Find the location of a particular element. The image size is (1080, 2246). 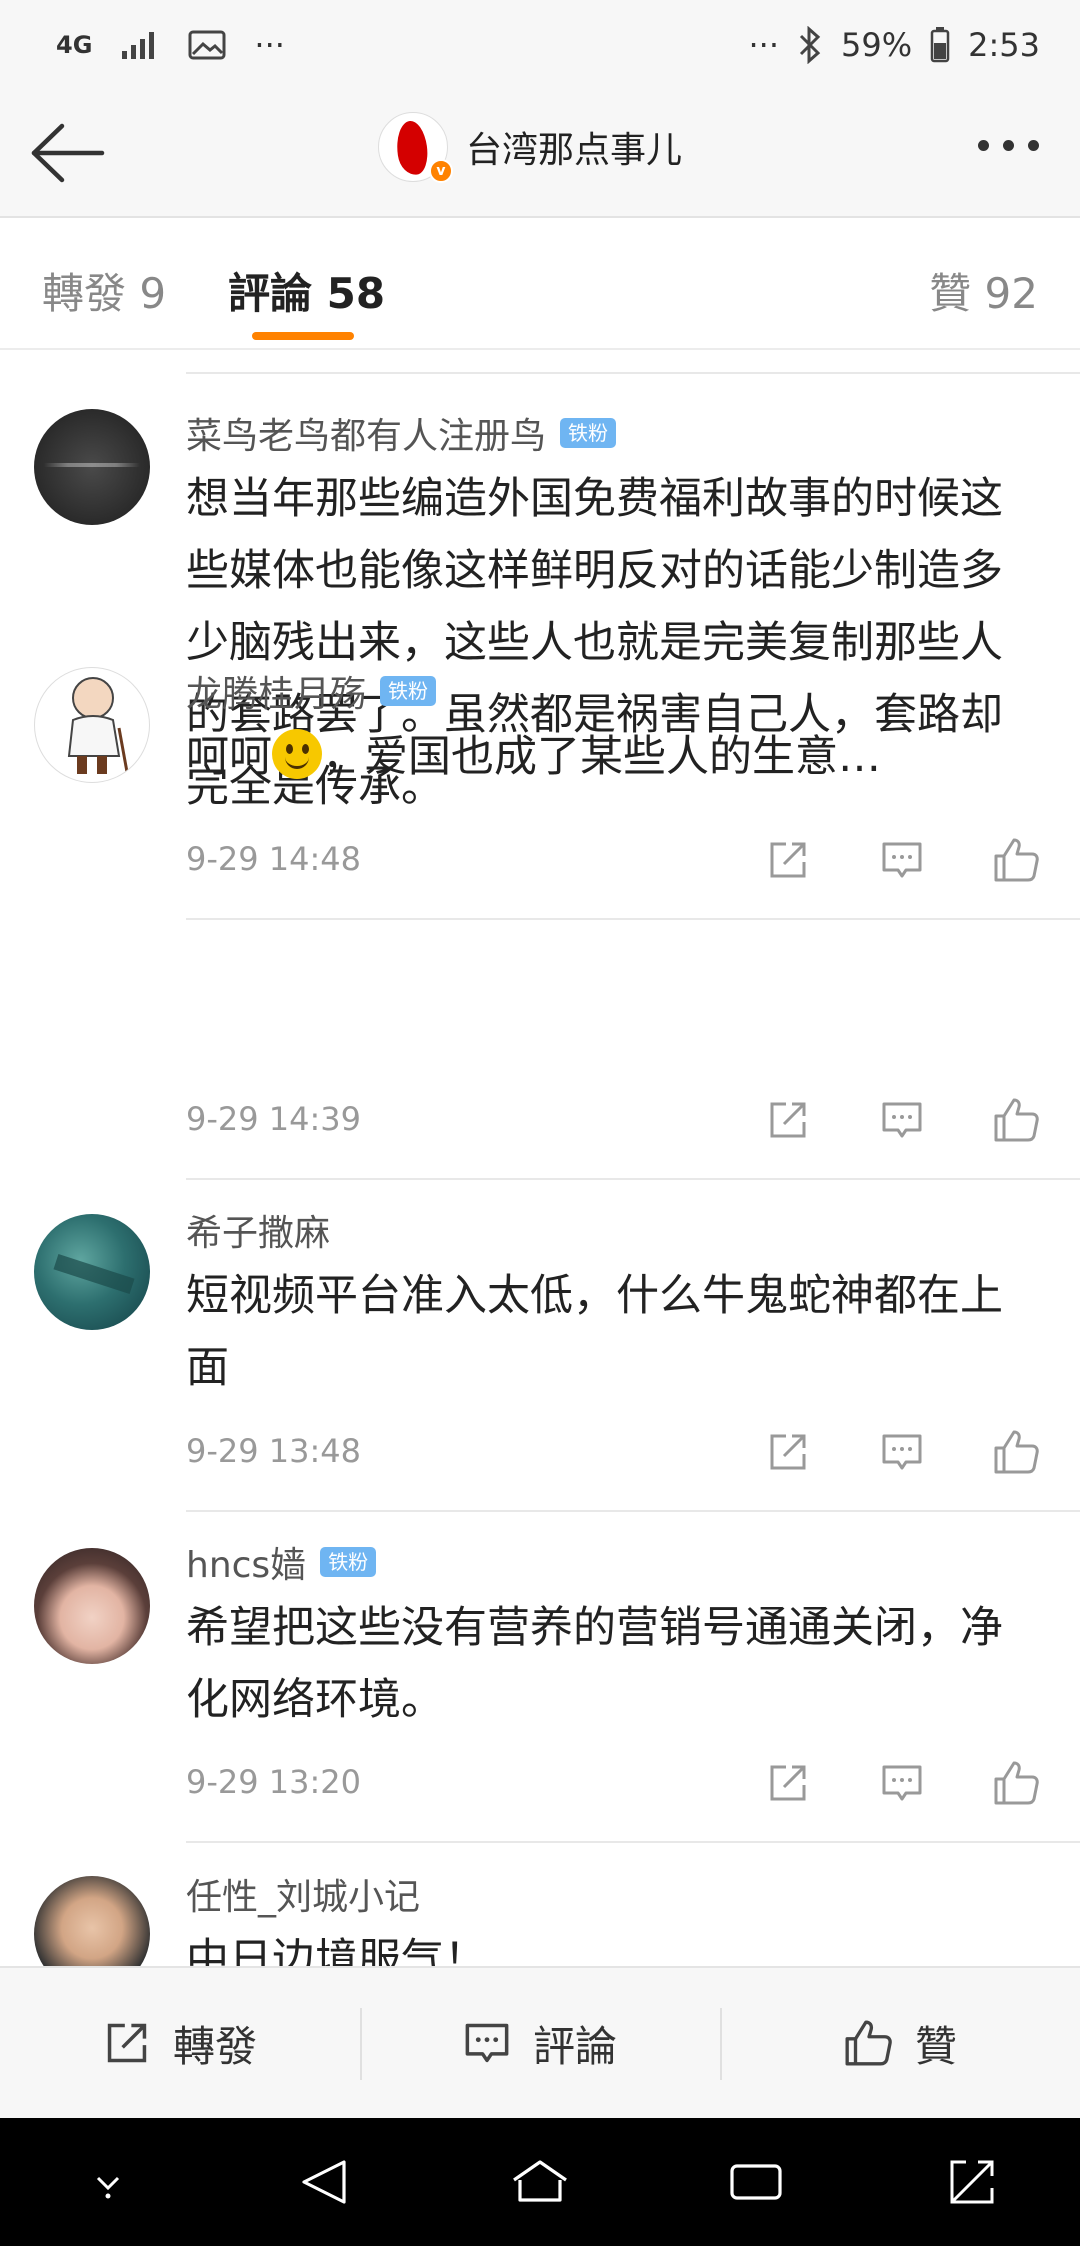

clock: 2:53 is located at coordinates (1004, 45).